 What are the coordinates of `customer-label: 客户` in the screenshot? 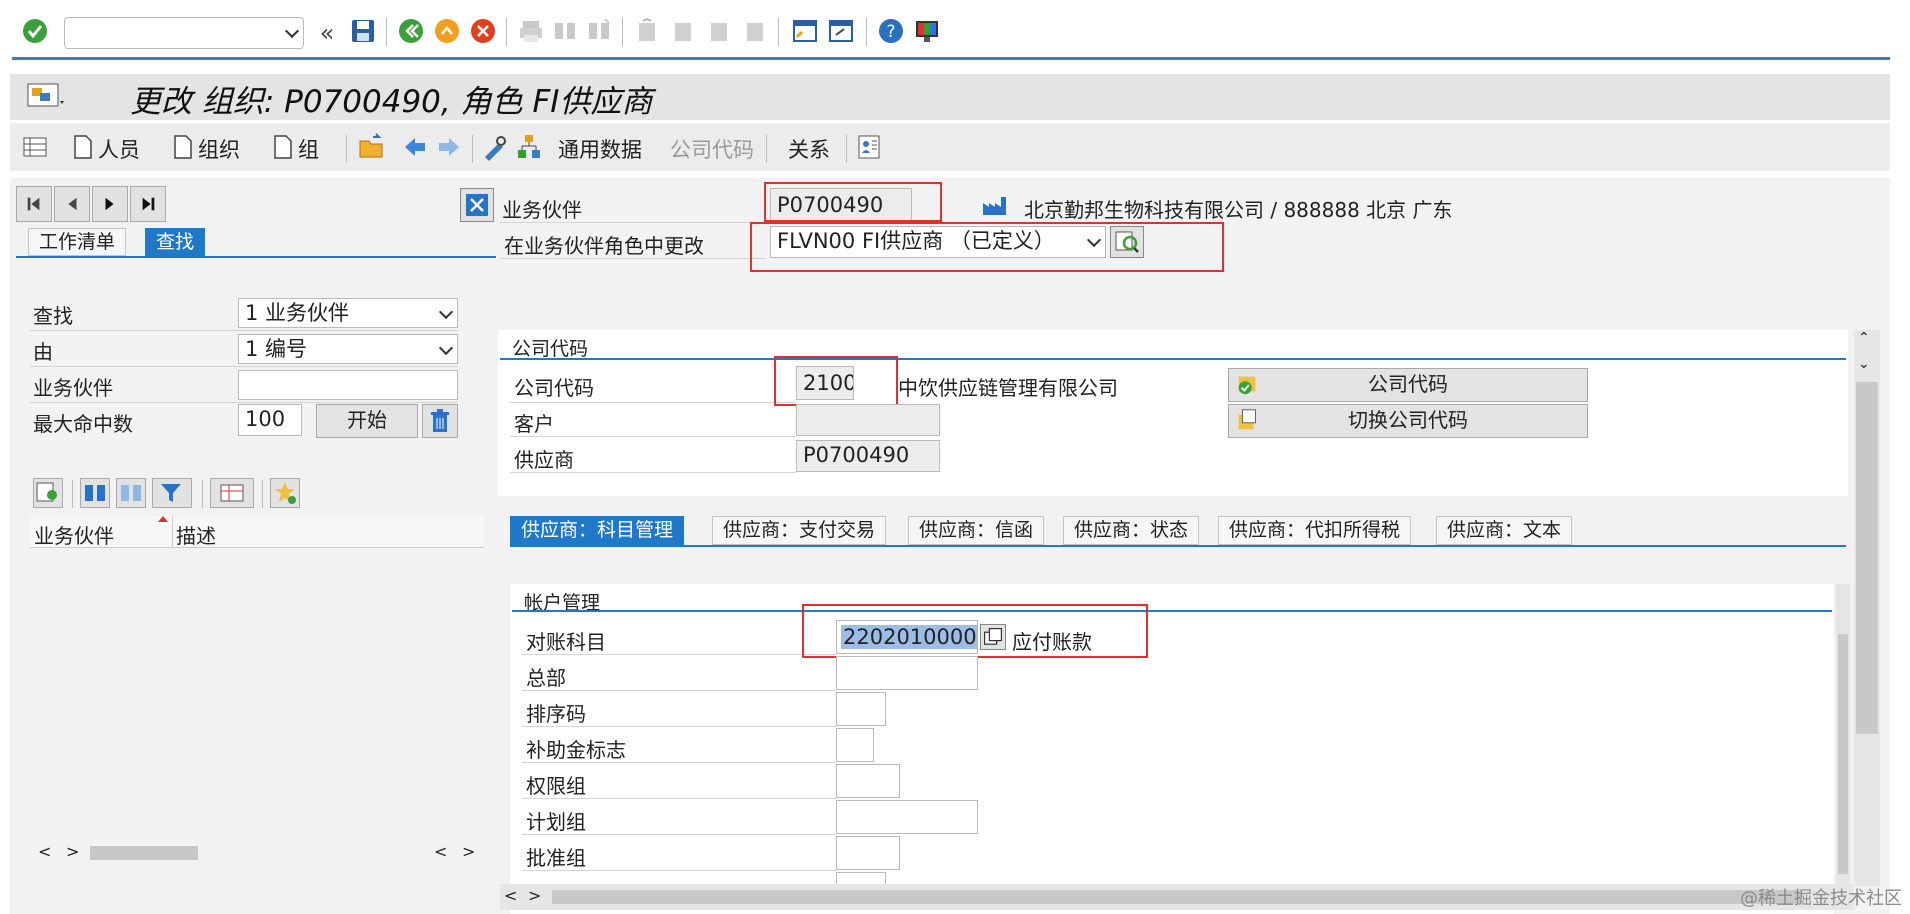 It's located at (534, 424).